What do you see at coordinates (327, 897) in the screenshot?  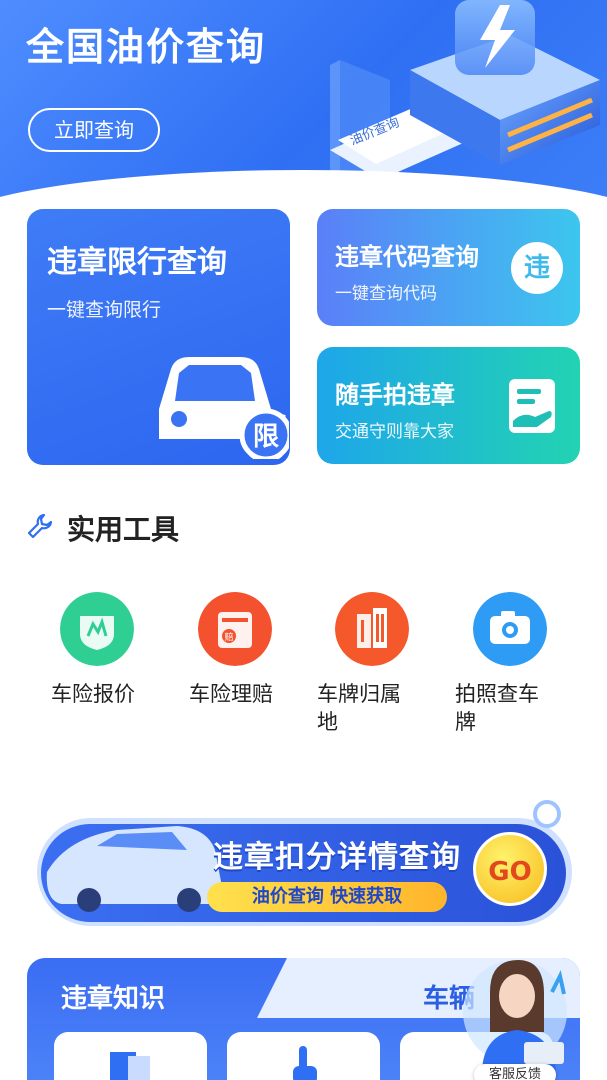 I see `promo-subtitle: 油价查询 快速获取` at bounding box center [327, 897].